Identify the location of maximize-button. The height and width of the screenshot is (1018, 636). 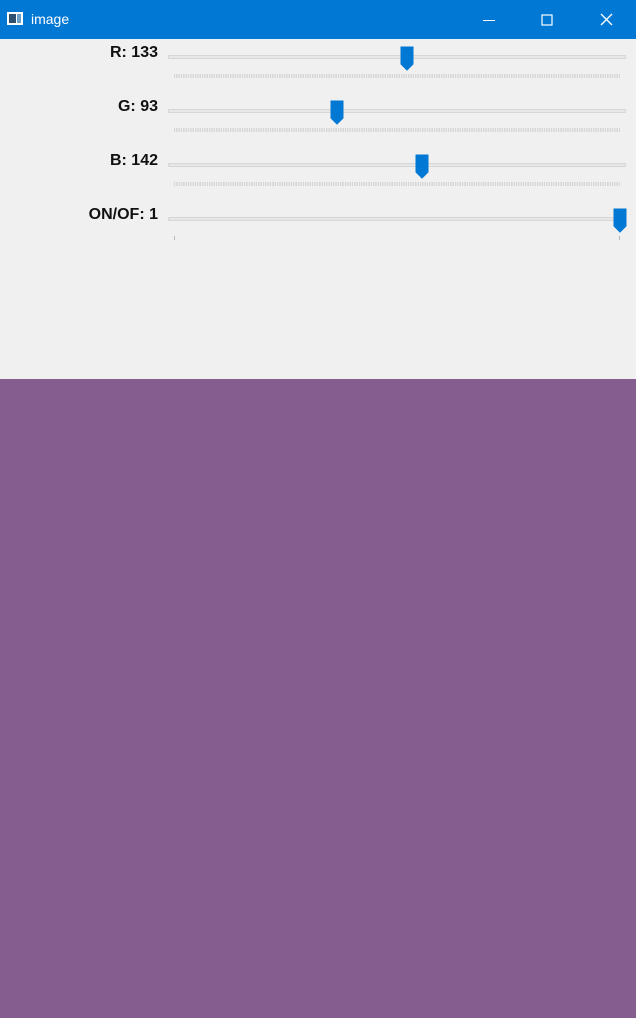
(547, 19).